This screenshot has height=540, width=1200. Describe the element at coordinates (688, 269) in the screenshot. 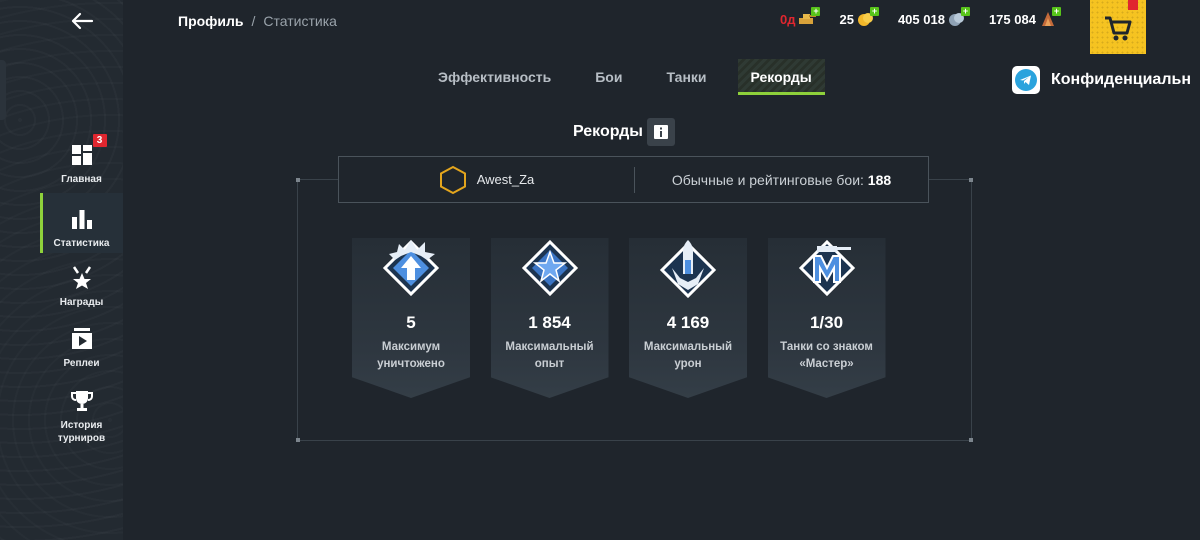

I see `max-damage-medal-icon` at that location.